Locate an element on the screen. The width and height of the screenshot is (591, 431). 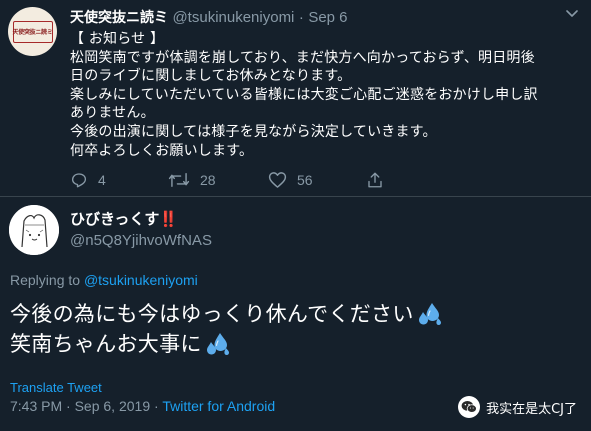
avatar: 天使突抜ニ読ミ is located at coordinates (32, 31).